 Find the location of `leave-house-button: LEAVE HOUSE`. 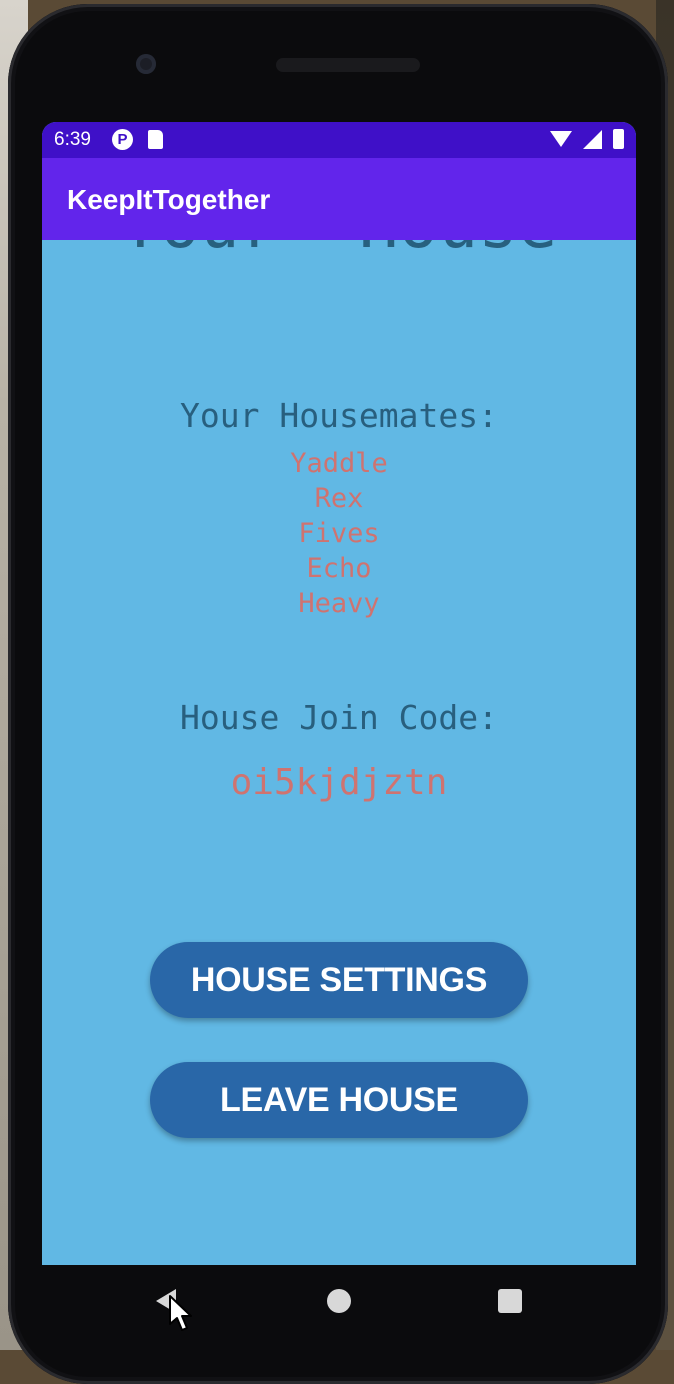

leave-house-button: LEAVE HOUSE is located at coordinates (339, 1100).